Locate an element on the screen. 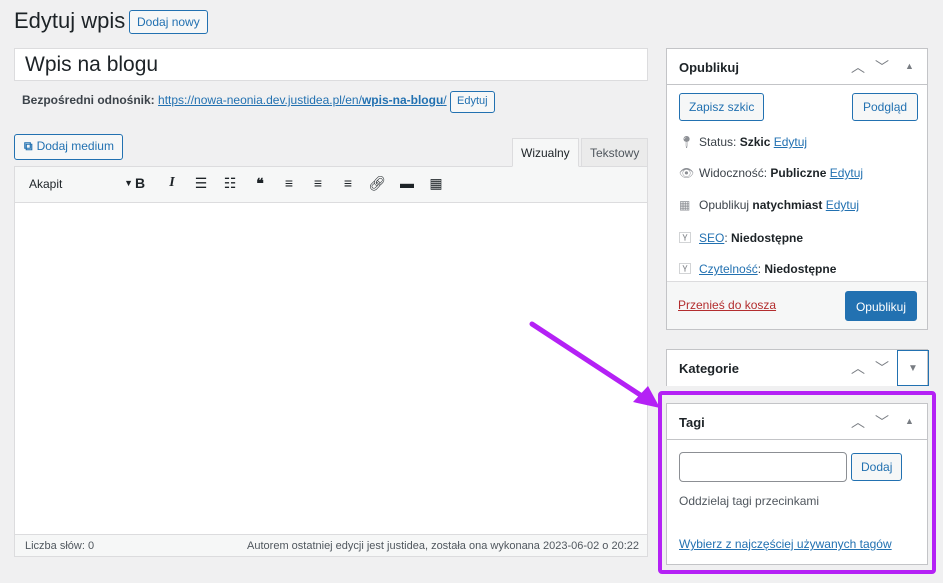 The width and height of the screenshot is (943, 583). post-title-input: Wpis na blogu is located at coordinates (331, 64).